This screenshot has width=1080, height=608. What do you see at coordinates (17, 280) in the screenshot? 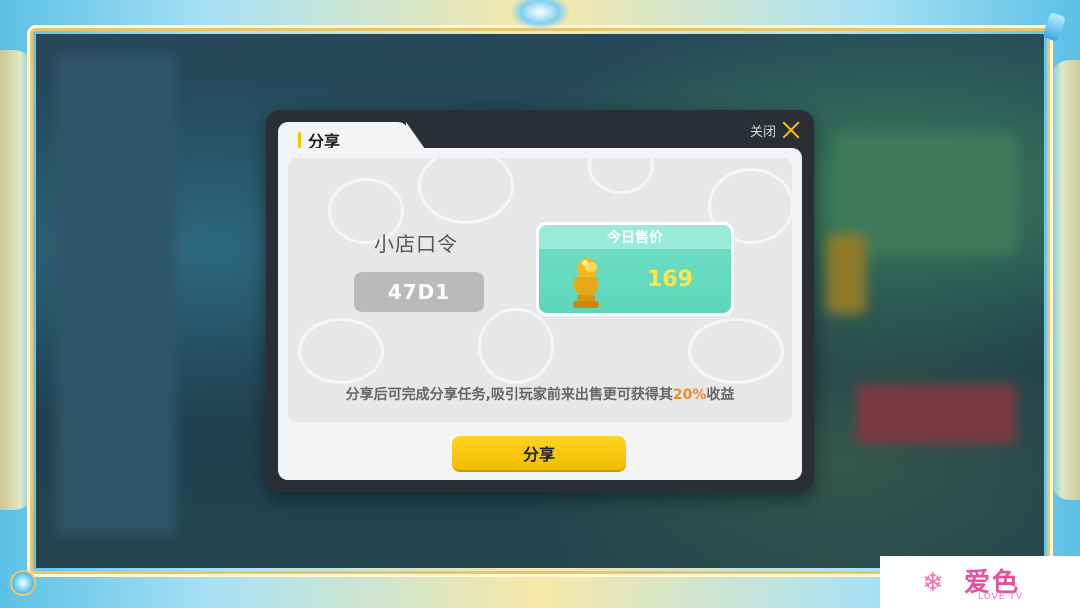
I see `frame-ribbon-left` at bounding box center [17, 280].